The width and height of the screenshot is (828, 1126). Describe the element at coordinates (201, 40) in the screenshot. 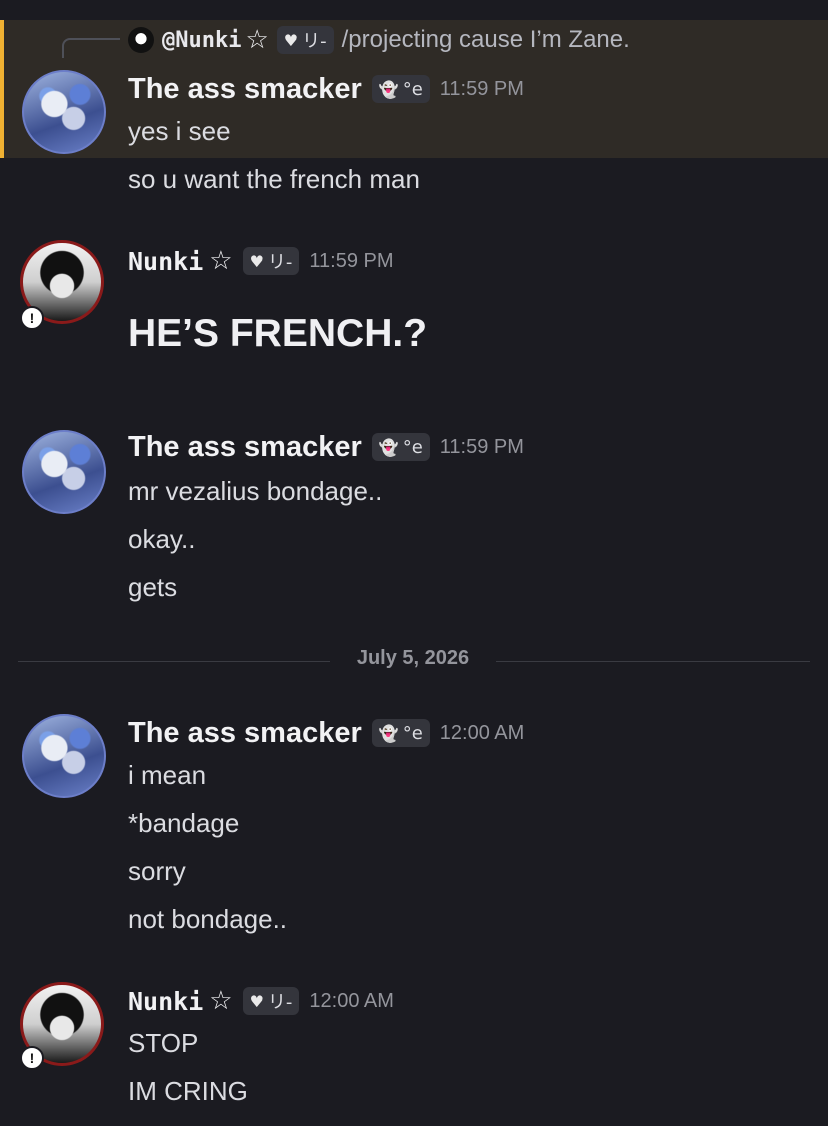

I see `reply-username: @Nunki` at that location.